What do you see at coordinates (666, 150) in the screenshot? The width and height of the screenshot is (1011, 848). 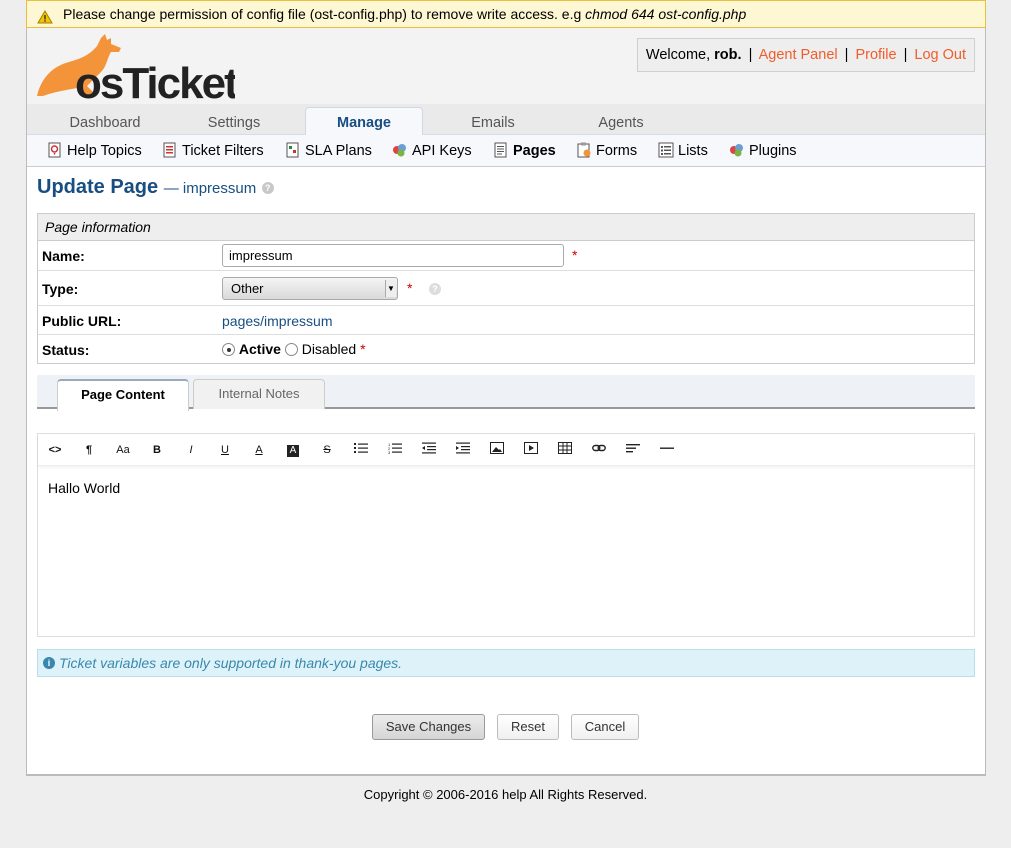 I see `lists-icon` at bounding box center [666, 150].